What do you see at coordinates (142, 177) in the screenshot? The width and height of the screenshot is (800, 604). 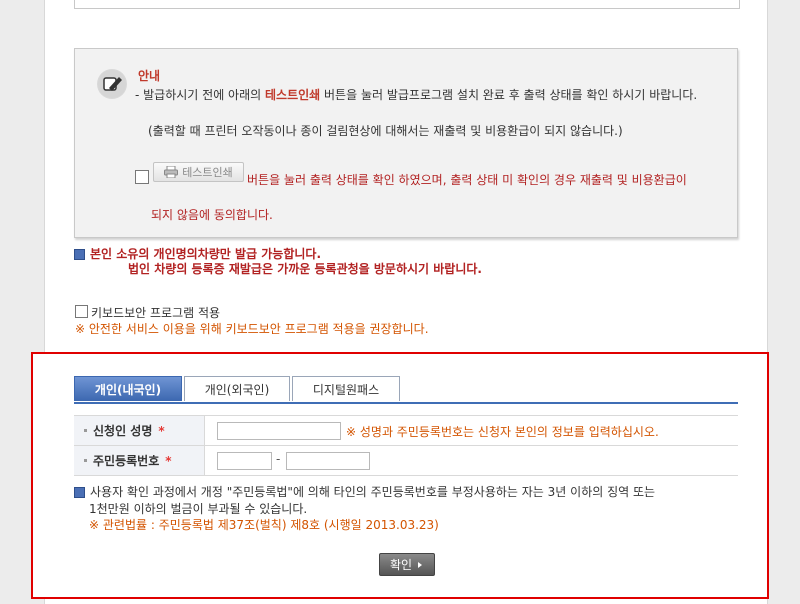 I see `agree-checkbox` at bounding box center [142, 177].